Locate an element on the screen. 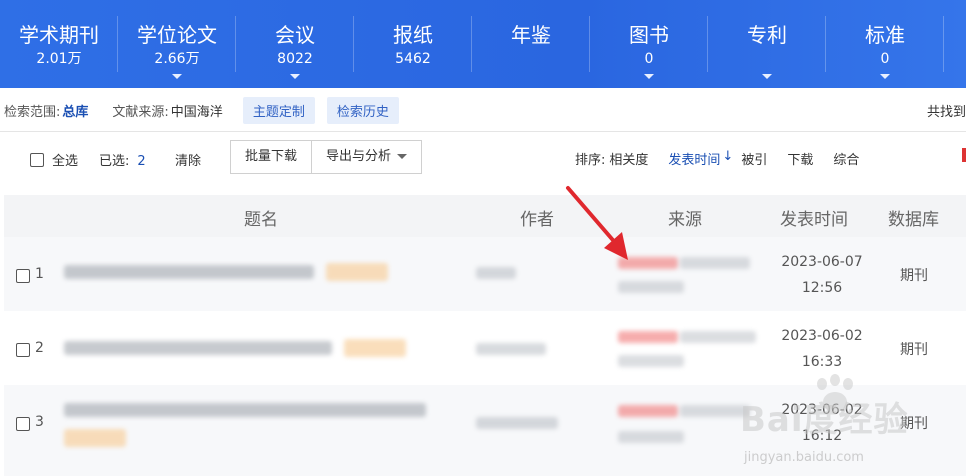  col-author: 作者 is located at coordinates (537, 217).